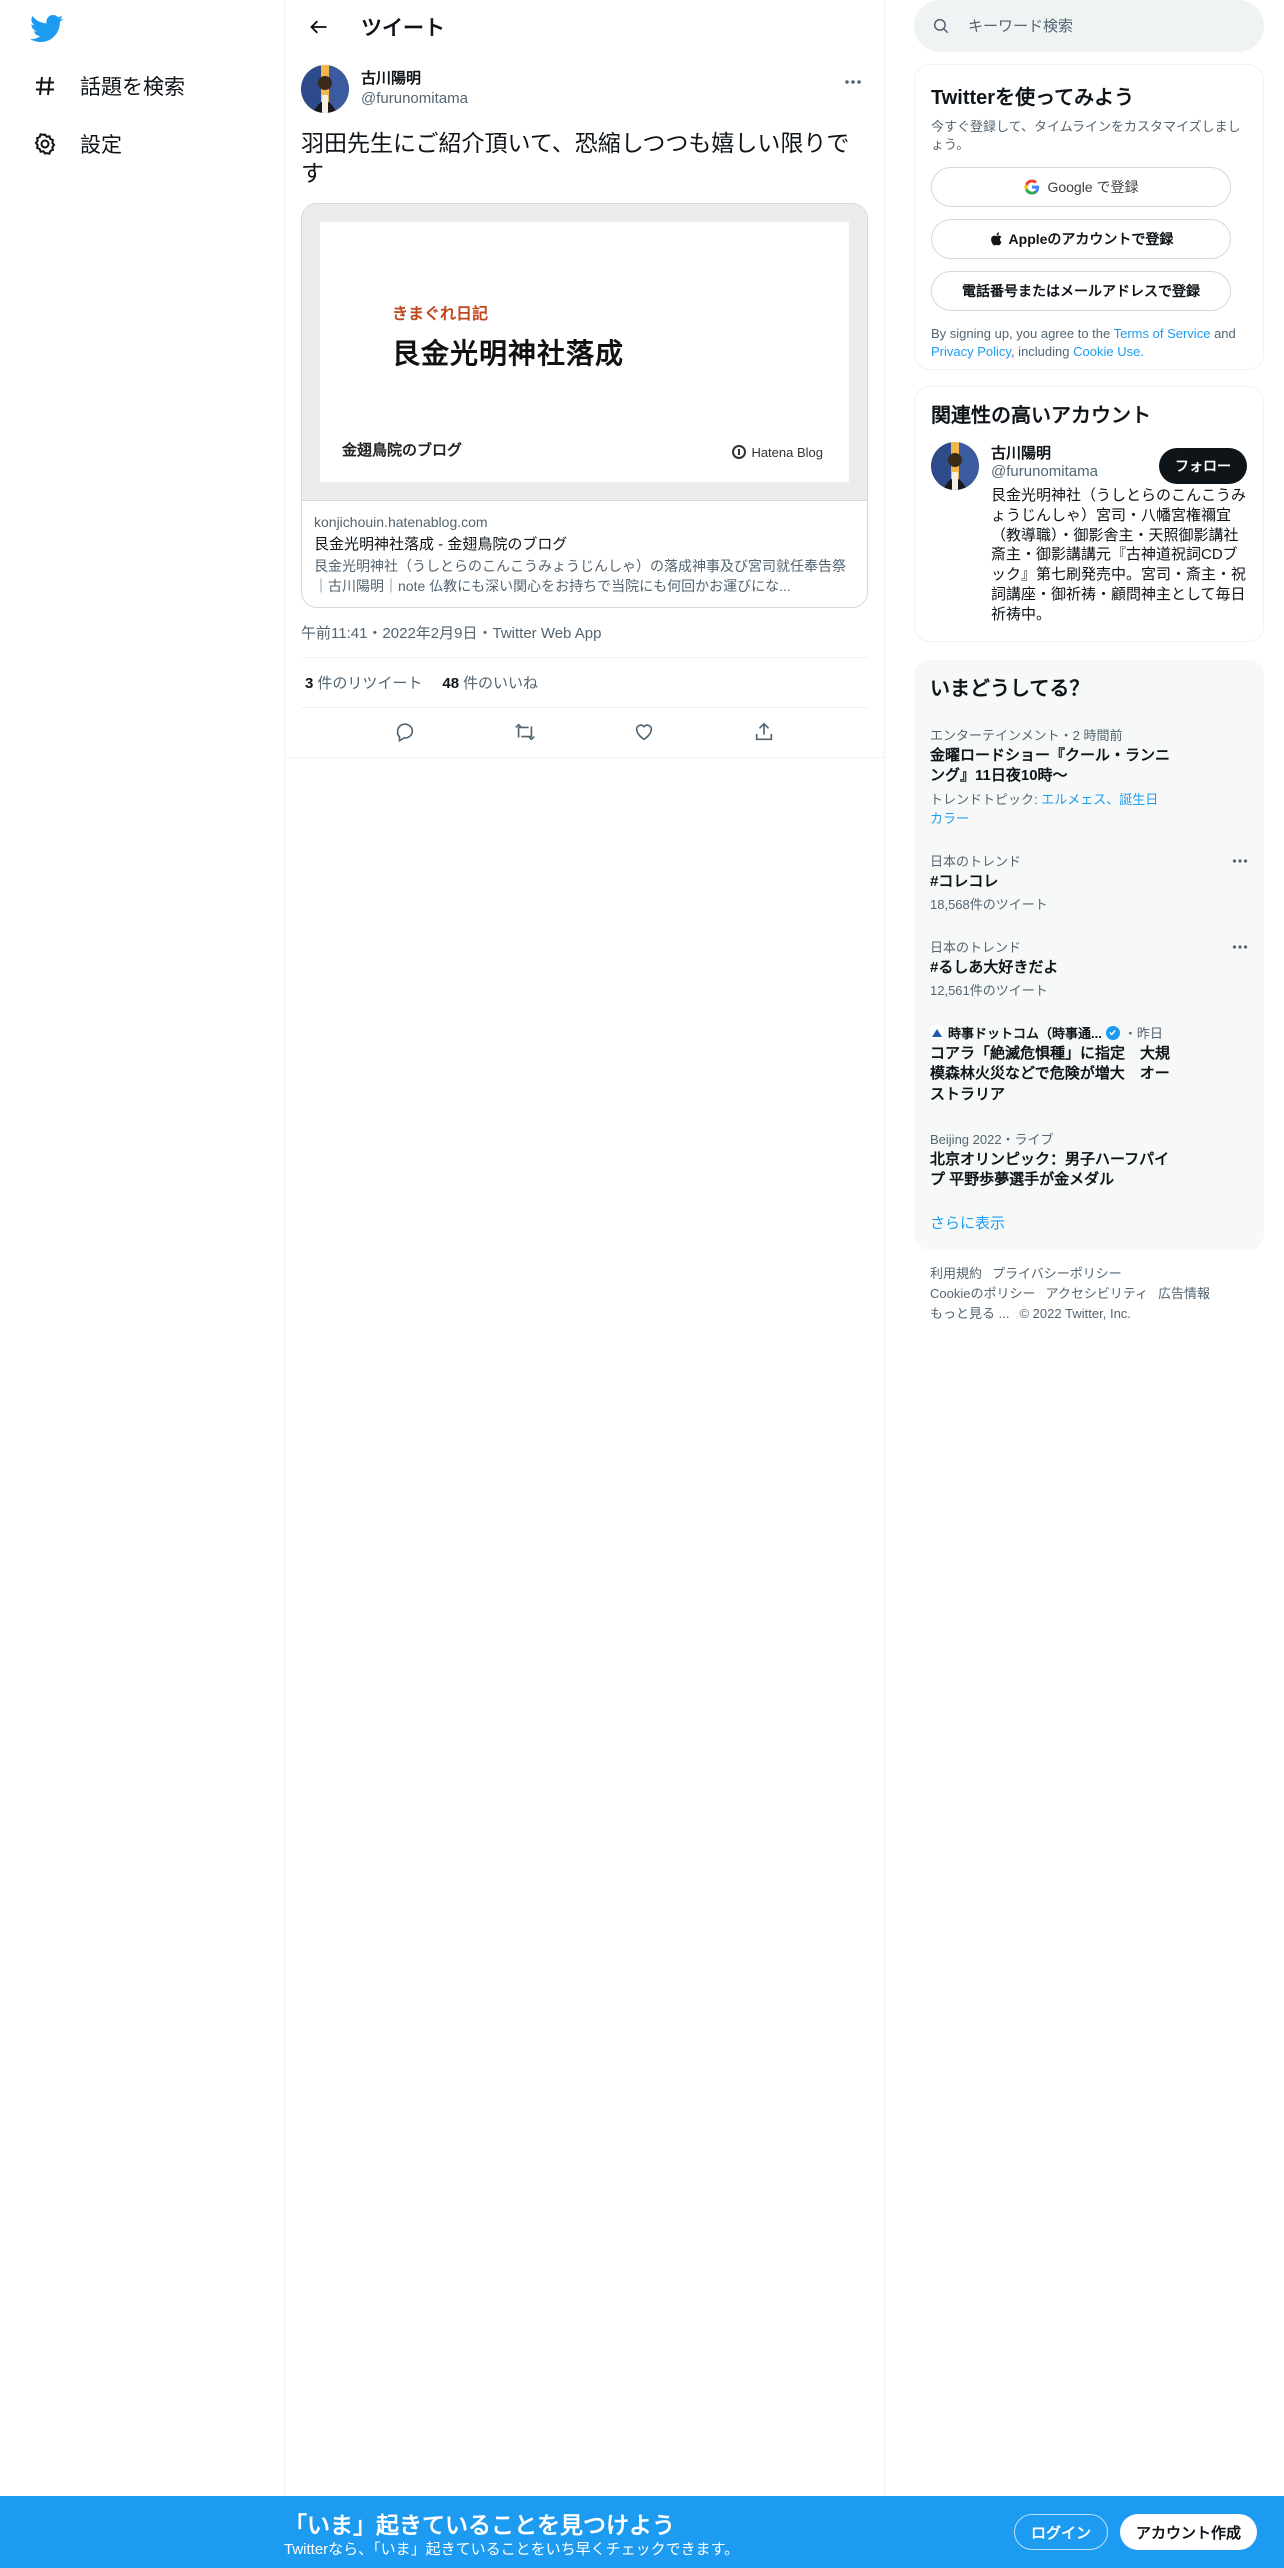  Describe the element at coordinates (1162, 333) in the screenshot. I see `terms-of-service-link: Terms of Service` at that location.